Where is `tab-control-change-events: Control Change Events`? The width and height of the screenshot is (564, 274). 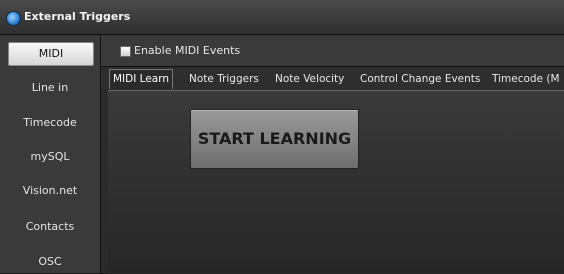
tab-control-change-events: Control Change Events is located at coordinates (420, 80).